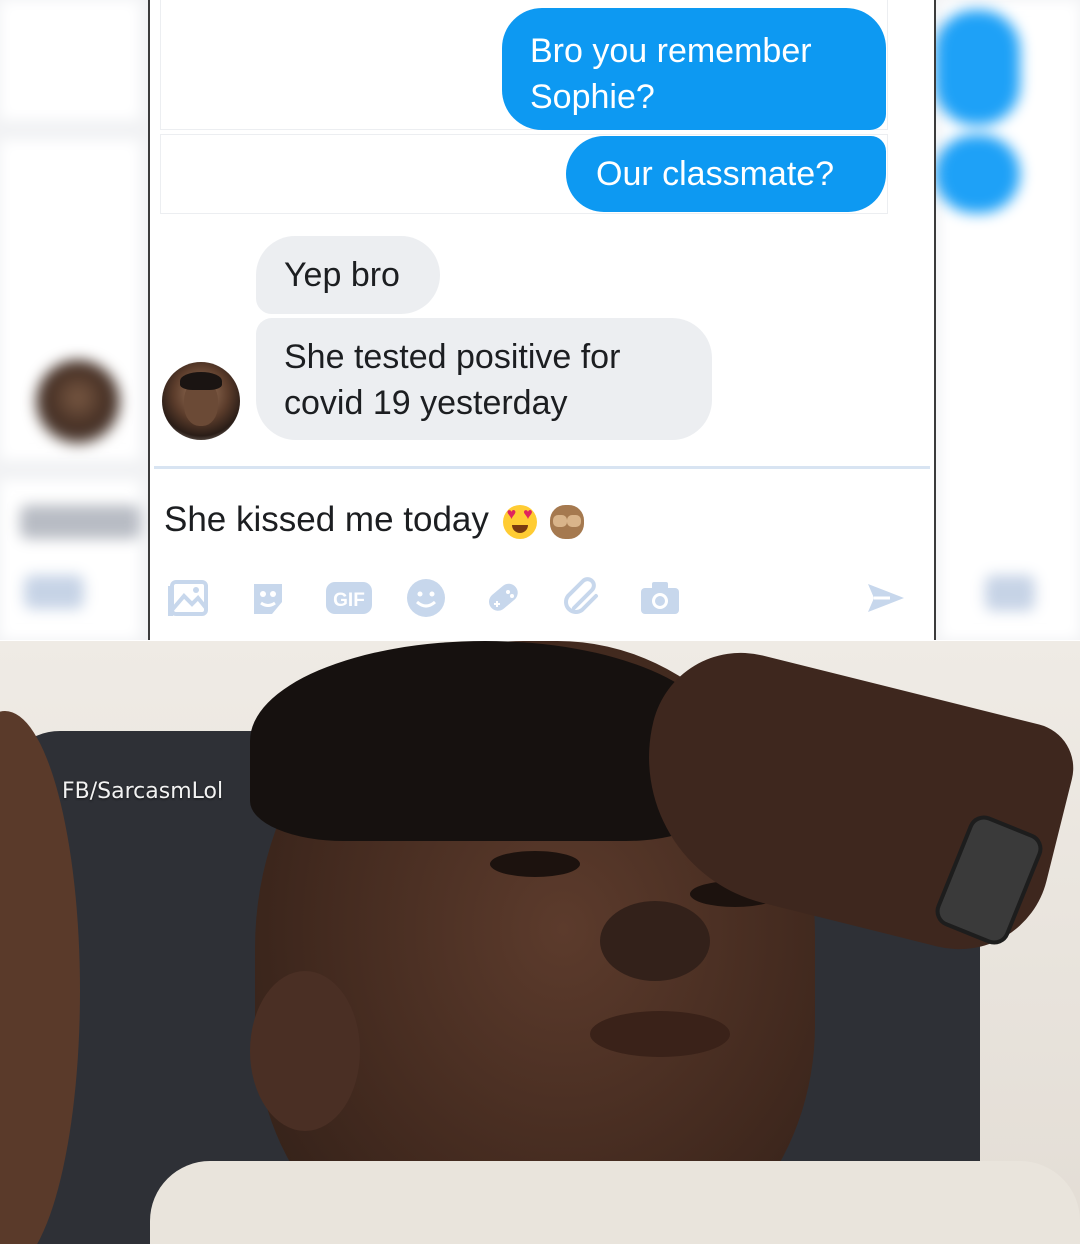 This screenshot has height=1244, width=1080. I want to click on camera-icon, so click(660, 598).